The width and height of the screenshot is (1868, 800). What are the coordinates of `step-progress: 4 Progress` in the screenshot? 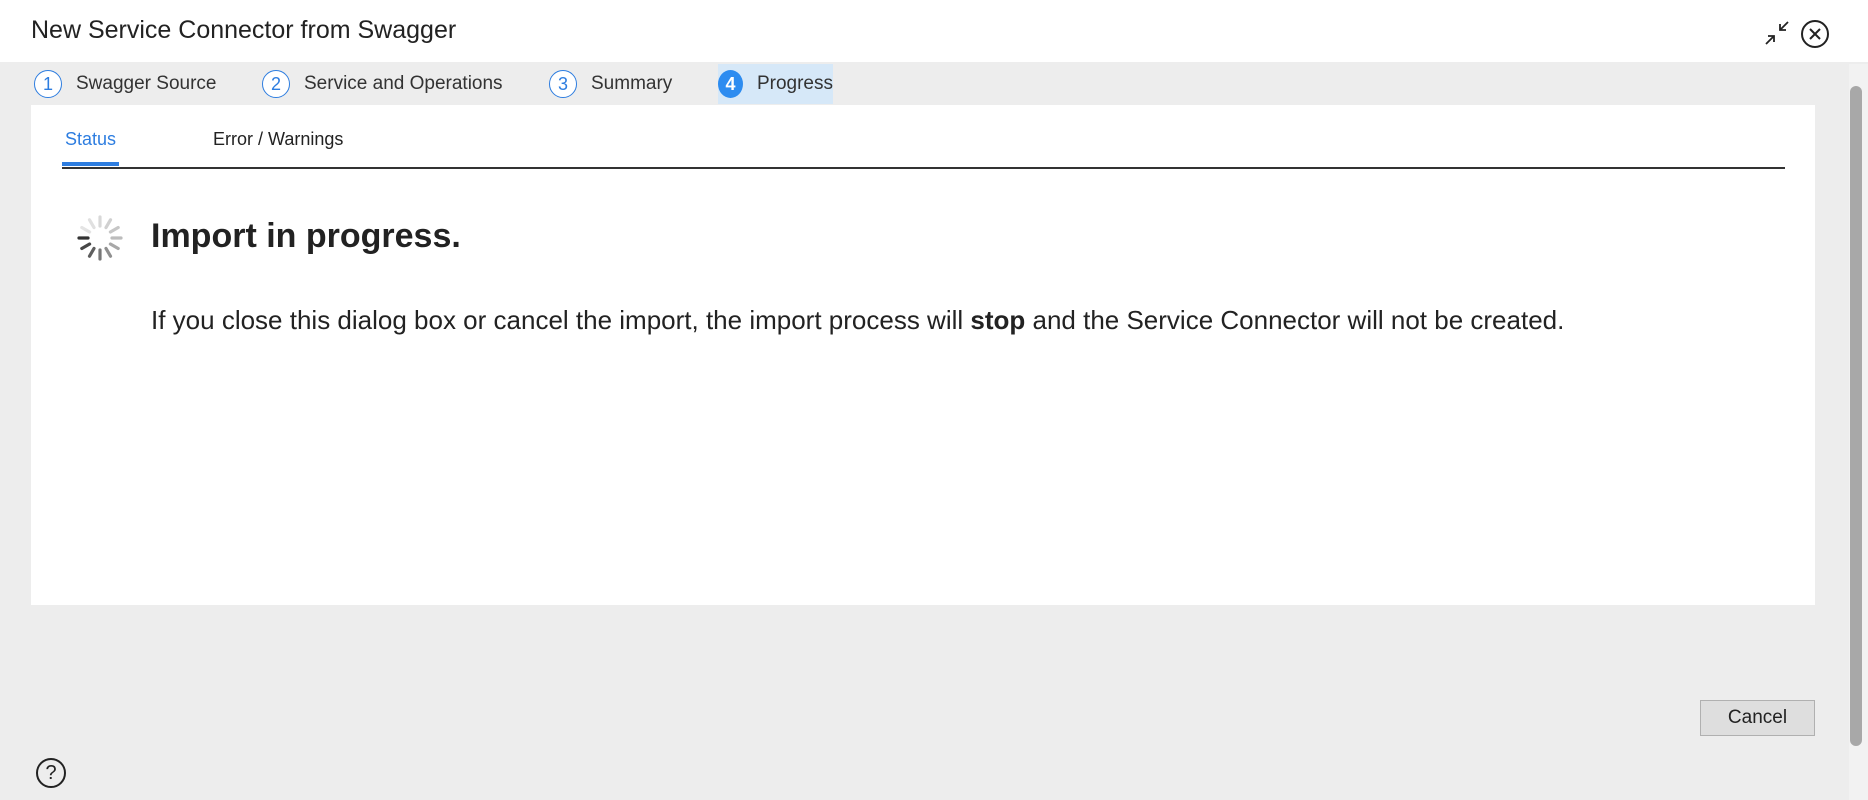 It's located at (775, 84).